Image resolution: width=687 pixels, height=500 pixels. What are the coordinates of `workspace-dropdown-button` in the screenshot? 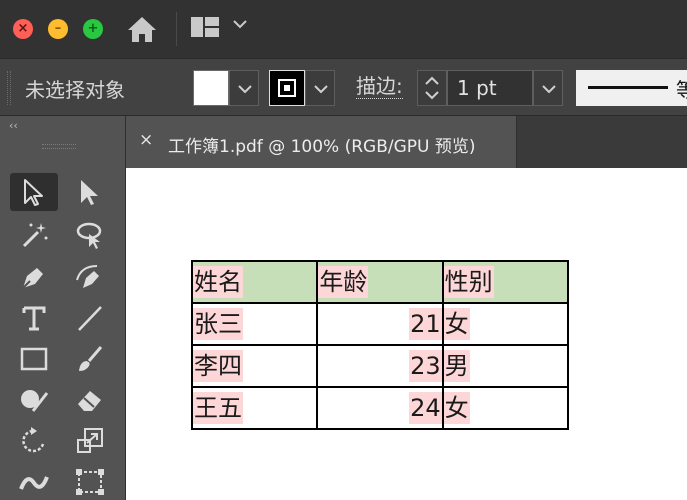 It's located at (241, 25).